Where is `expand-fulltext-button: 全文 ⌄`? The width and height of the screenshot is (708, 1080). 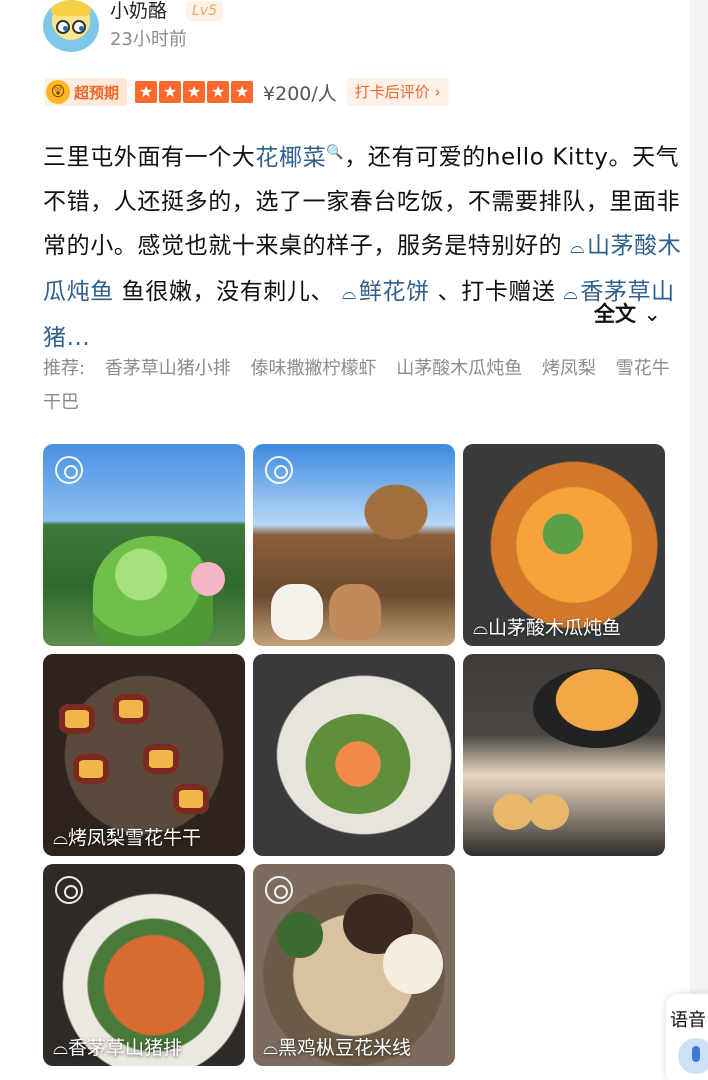 expand-fulltext-button: 全文 ⌄ is located at coordinates (627, 313).